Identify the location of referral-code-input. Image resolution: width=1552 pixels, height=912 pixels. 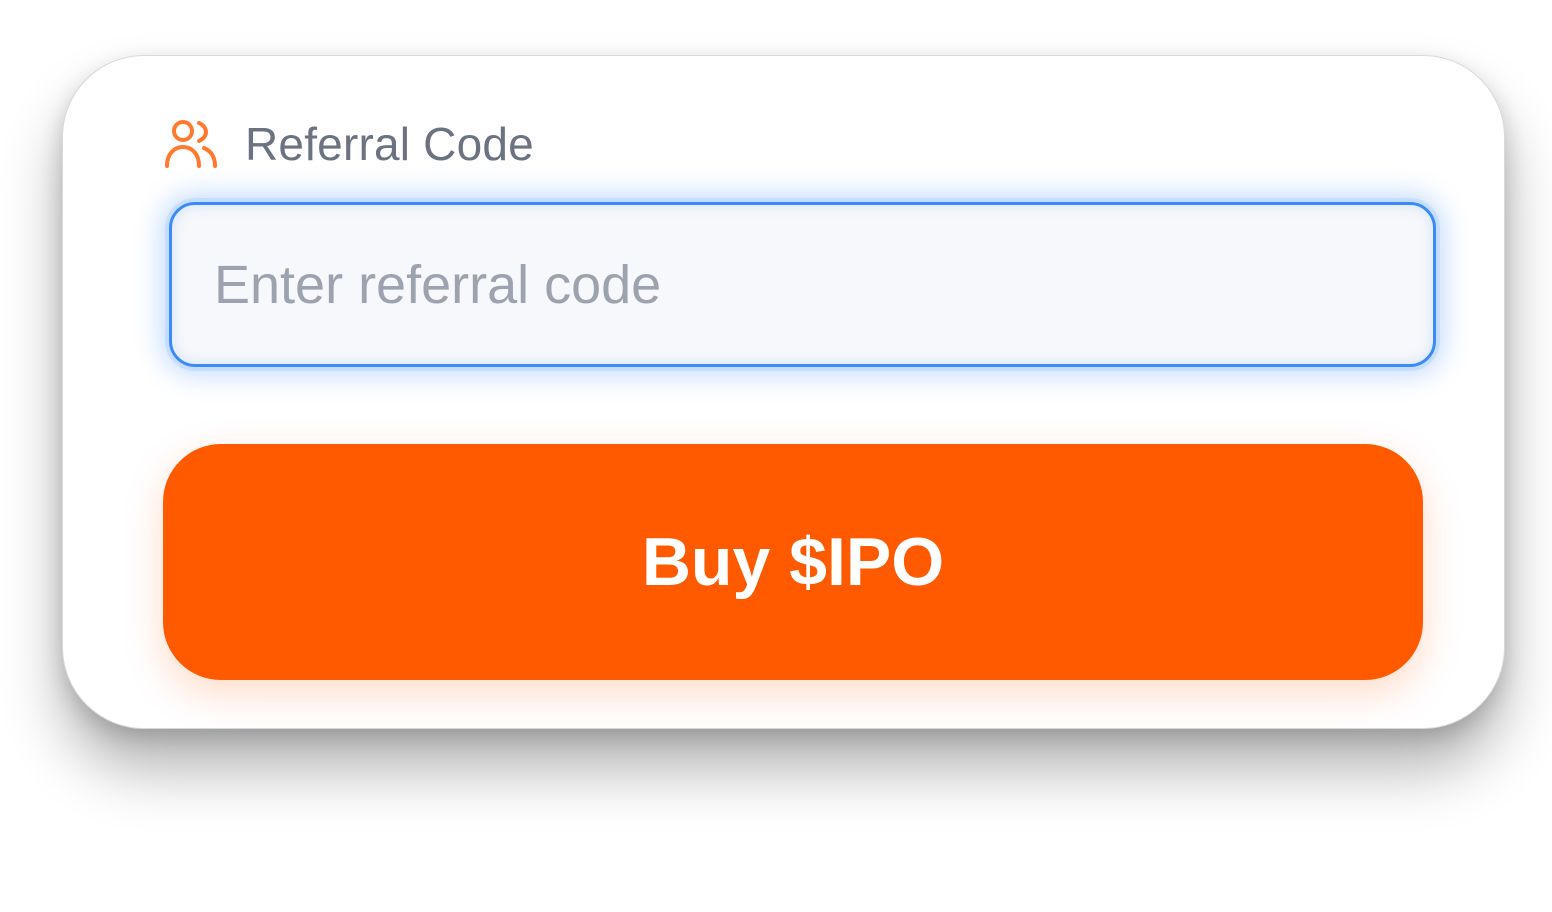
(802, 284).